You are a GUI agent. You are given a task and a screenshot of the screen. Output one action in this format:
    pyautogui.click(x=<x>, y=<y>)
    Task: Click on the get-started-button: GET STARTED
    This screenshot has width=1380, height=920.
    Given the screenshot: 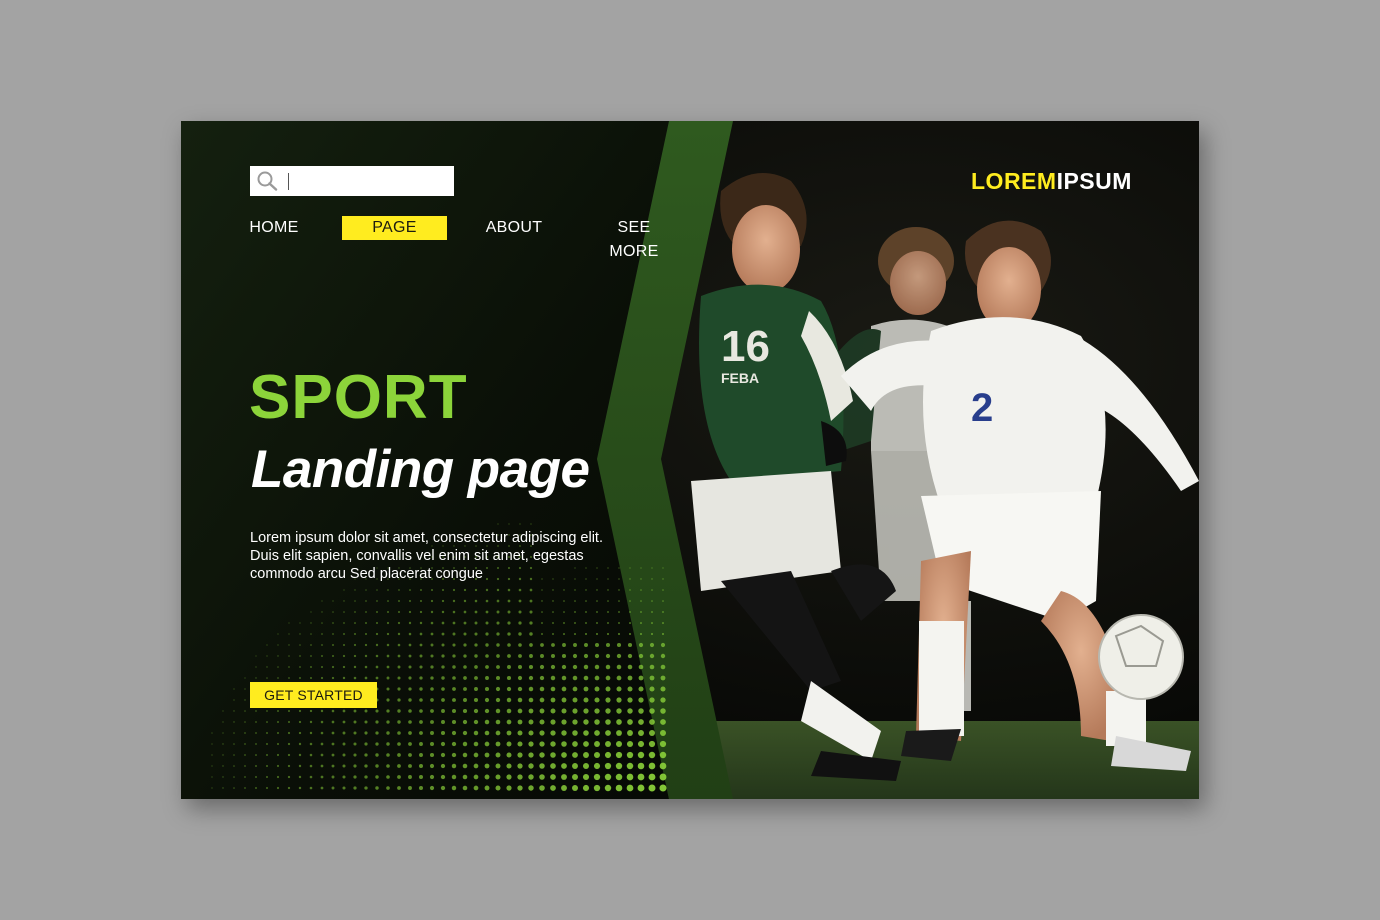 What is the action you would take?
    pyautogui.click(x=313, y=695)
    